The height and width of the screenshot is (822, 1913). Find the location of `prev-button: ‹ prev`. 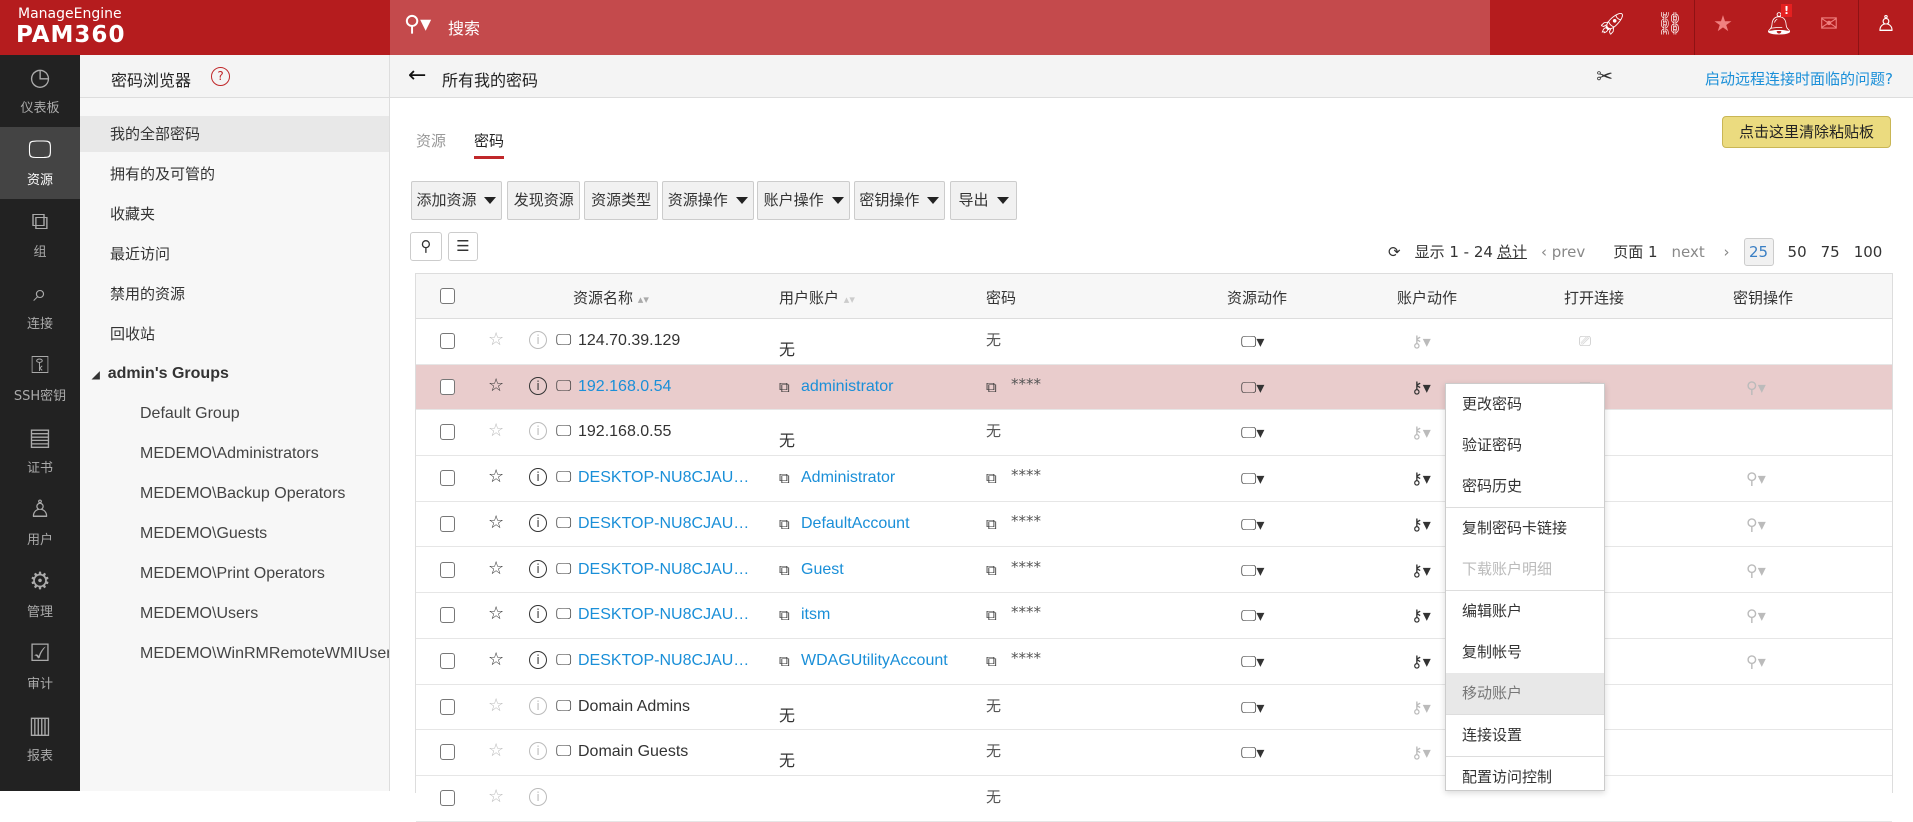

prev-button: ‹ prev is located at coordinates (1570, 252).